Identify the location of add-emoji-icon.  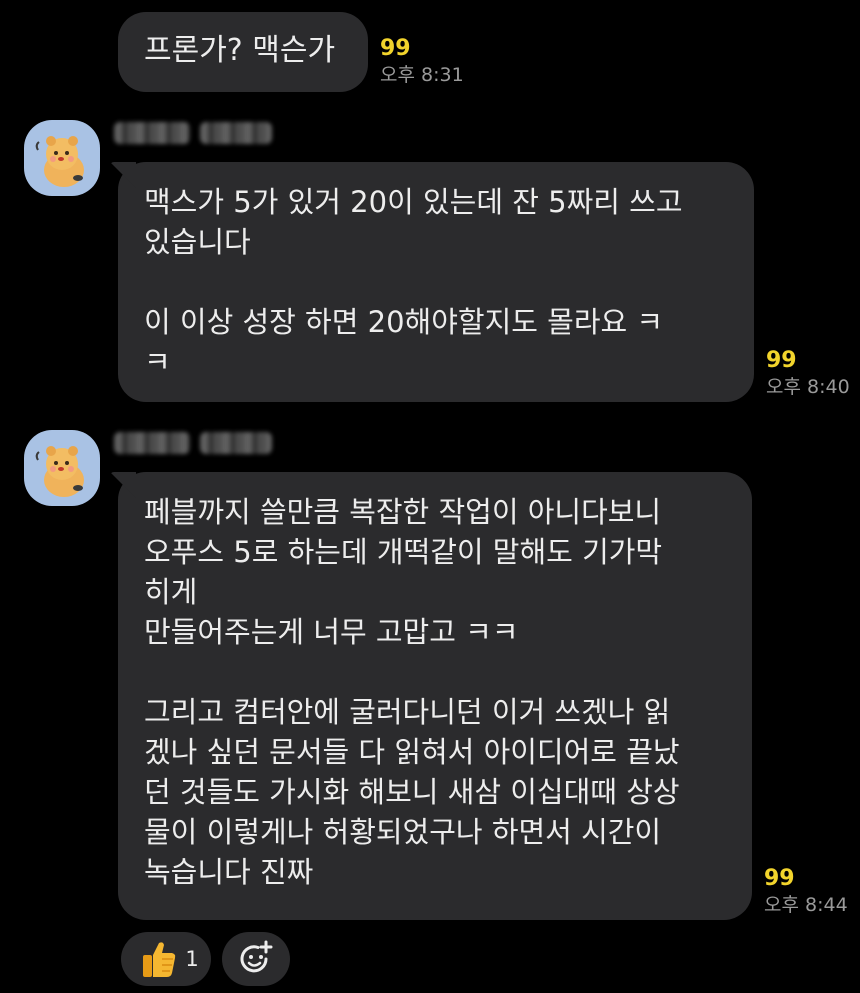
(256, 956).